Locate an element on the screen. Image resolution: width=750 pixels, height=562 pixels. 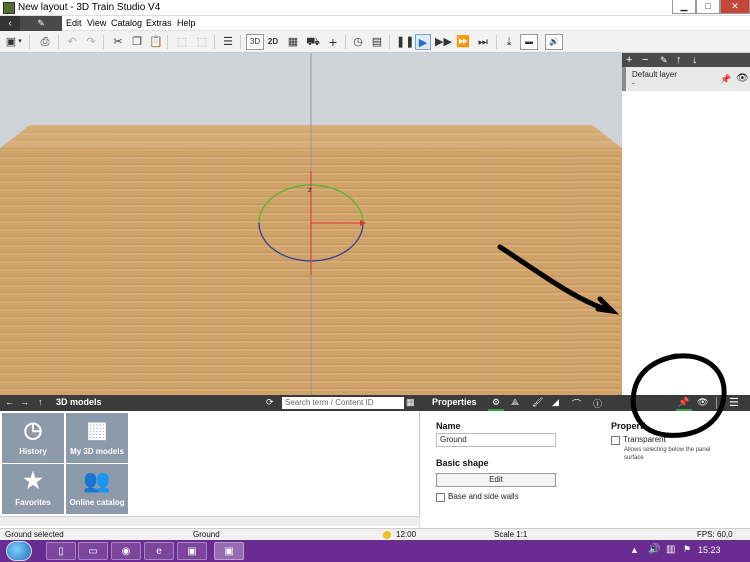
selection-status: Ground selected is located at coordinates (34, 534).